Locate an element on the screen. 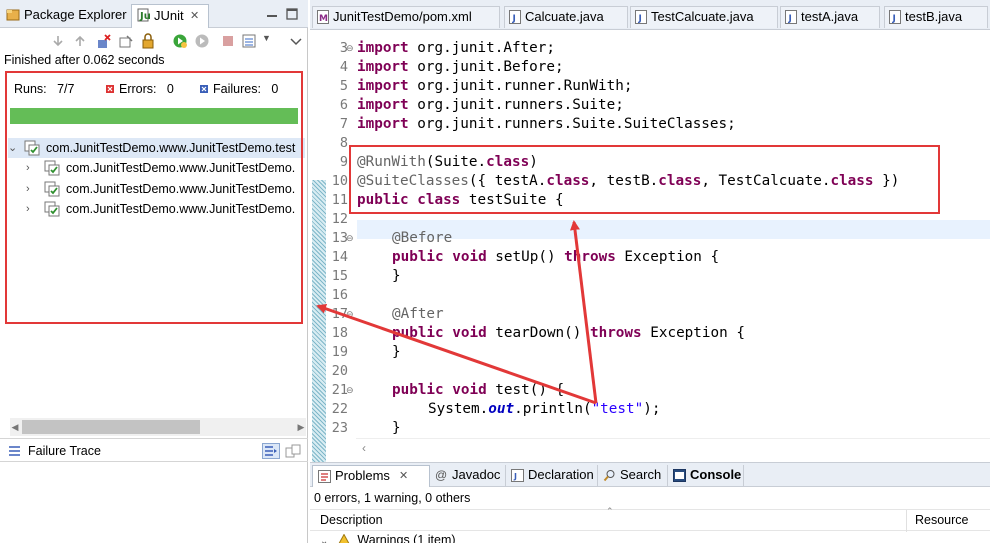  view-menu-icon is located at coordinates (296, 41).